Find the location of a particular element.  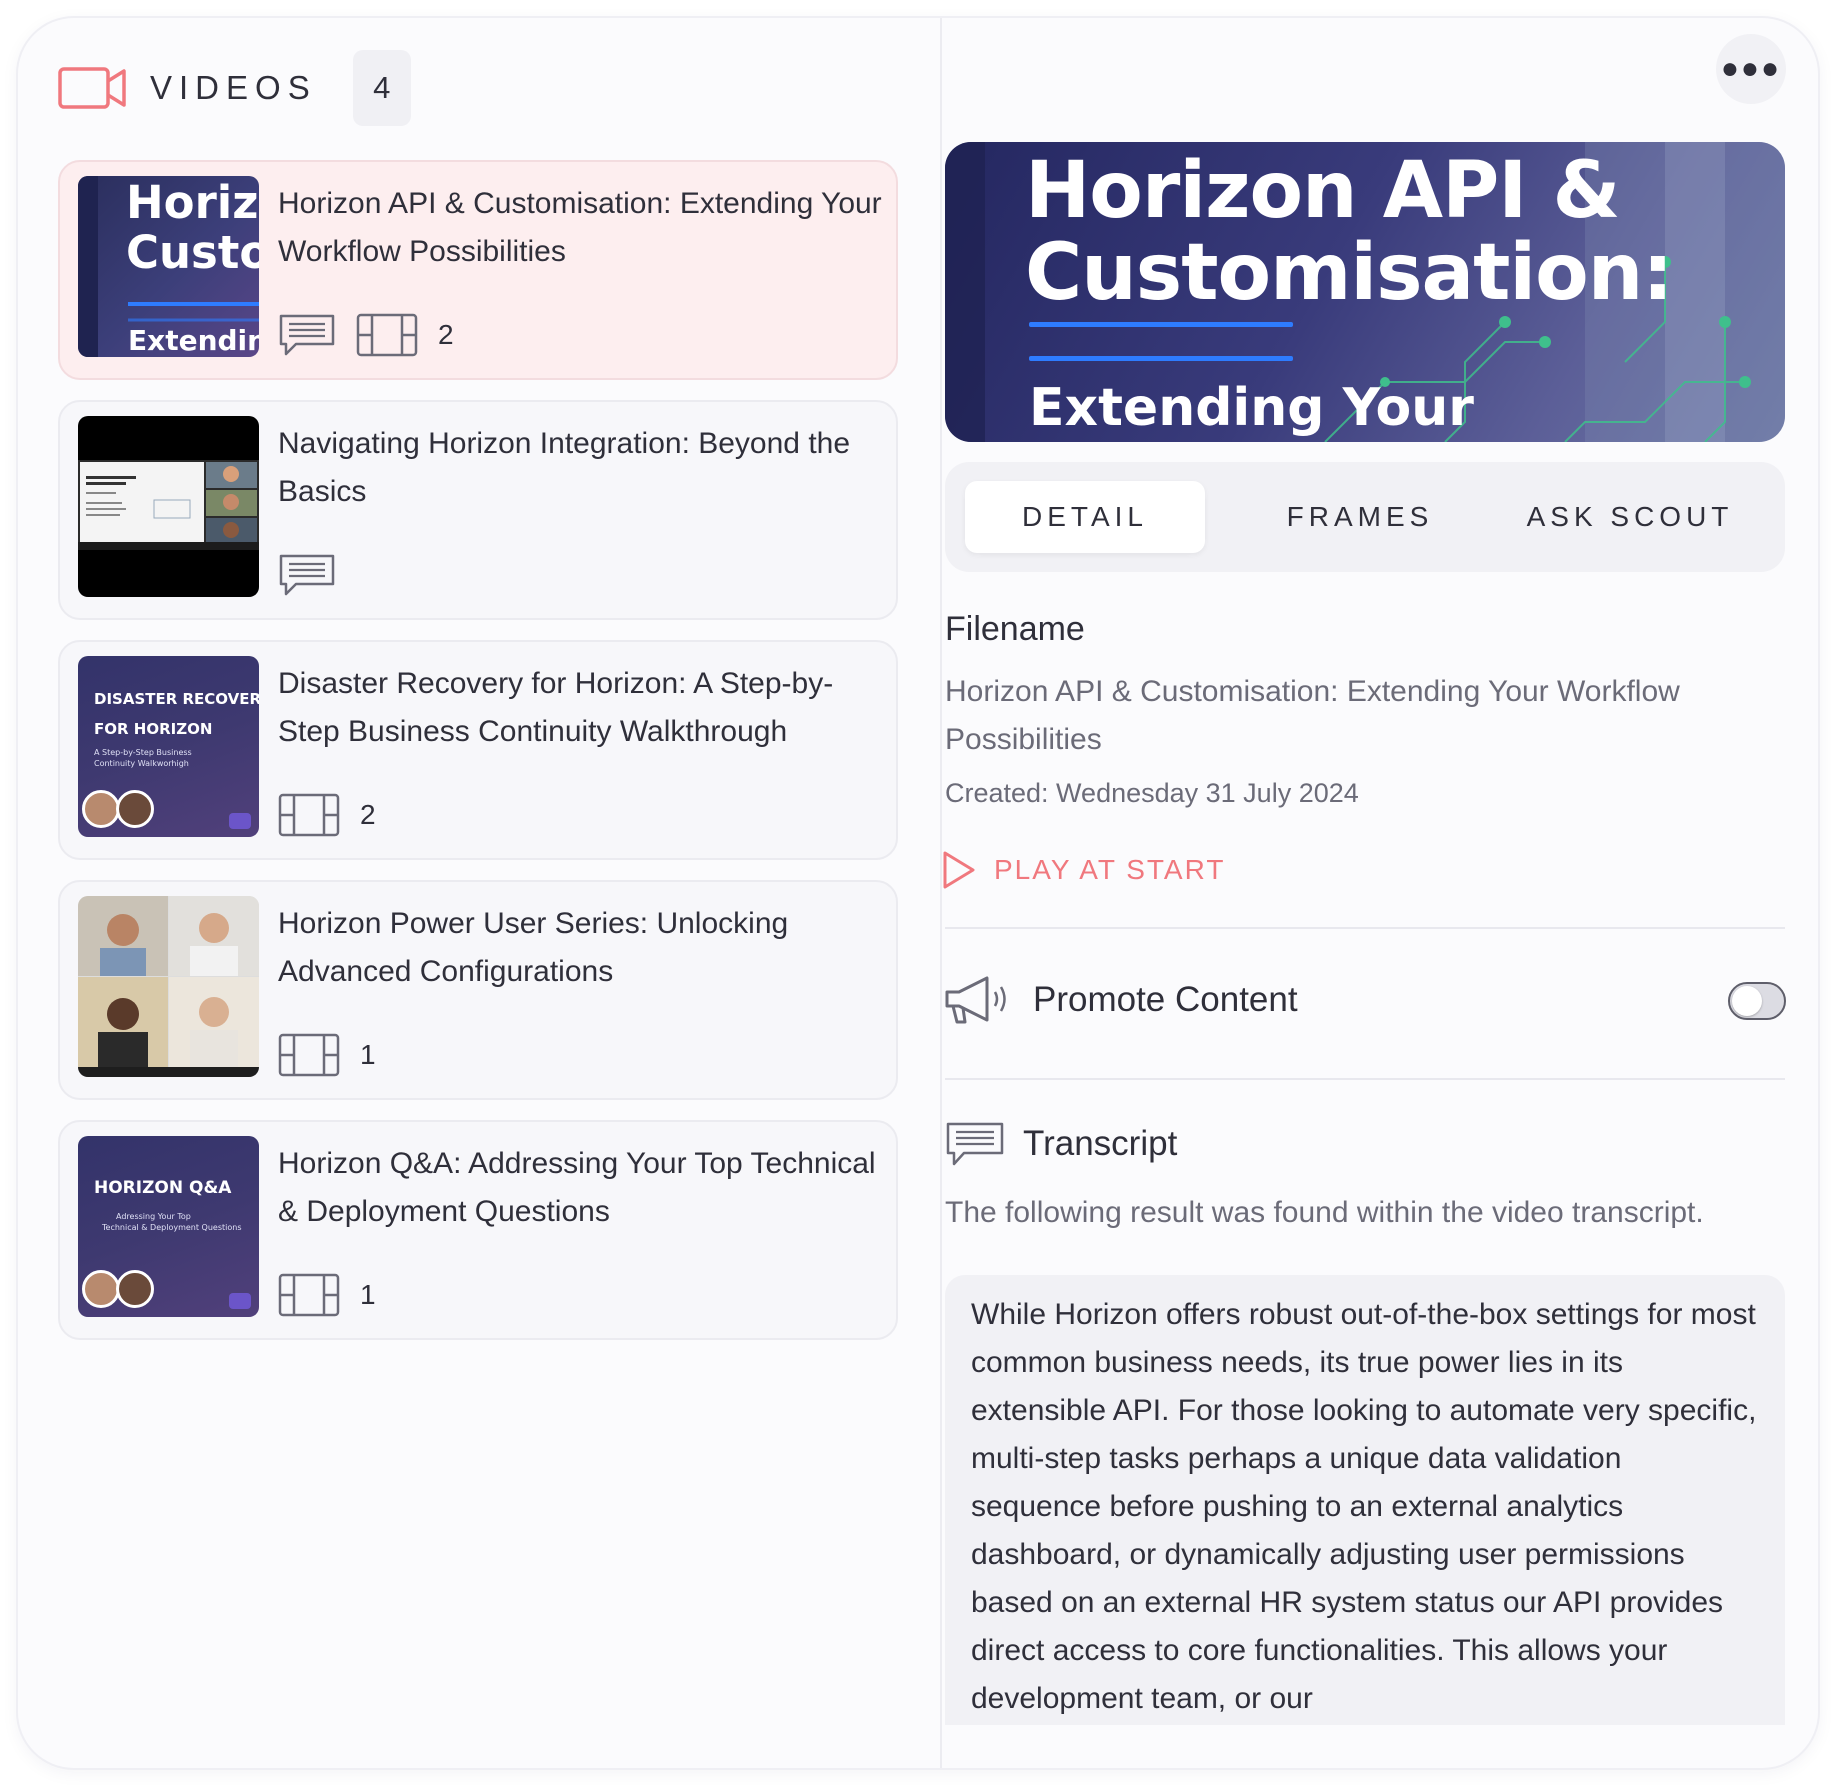

filename-label: Filename is located at coordinates (1015, 629).